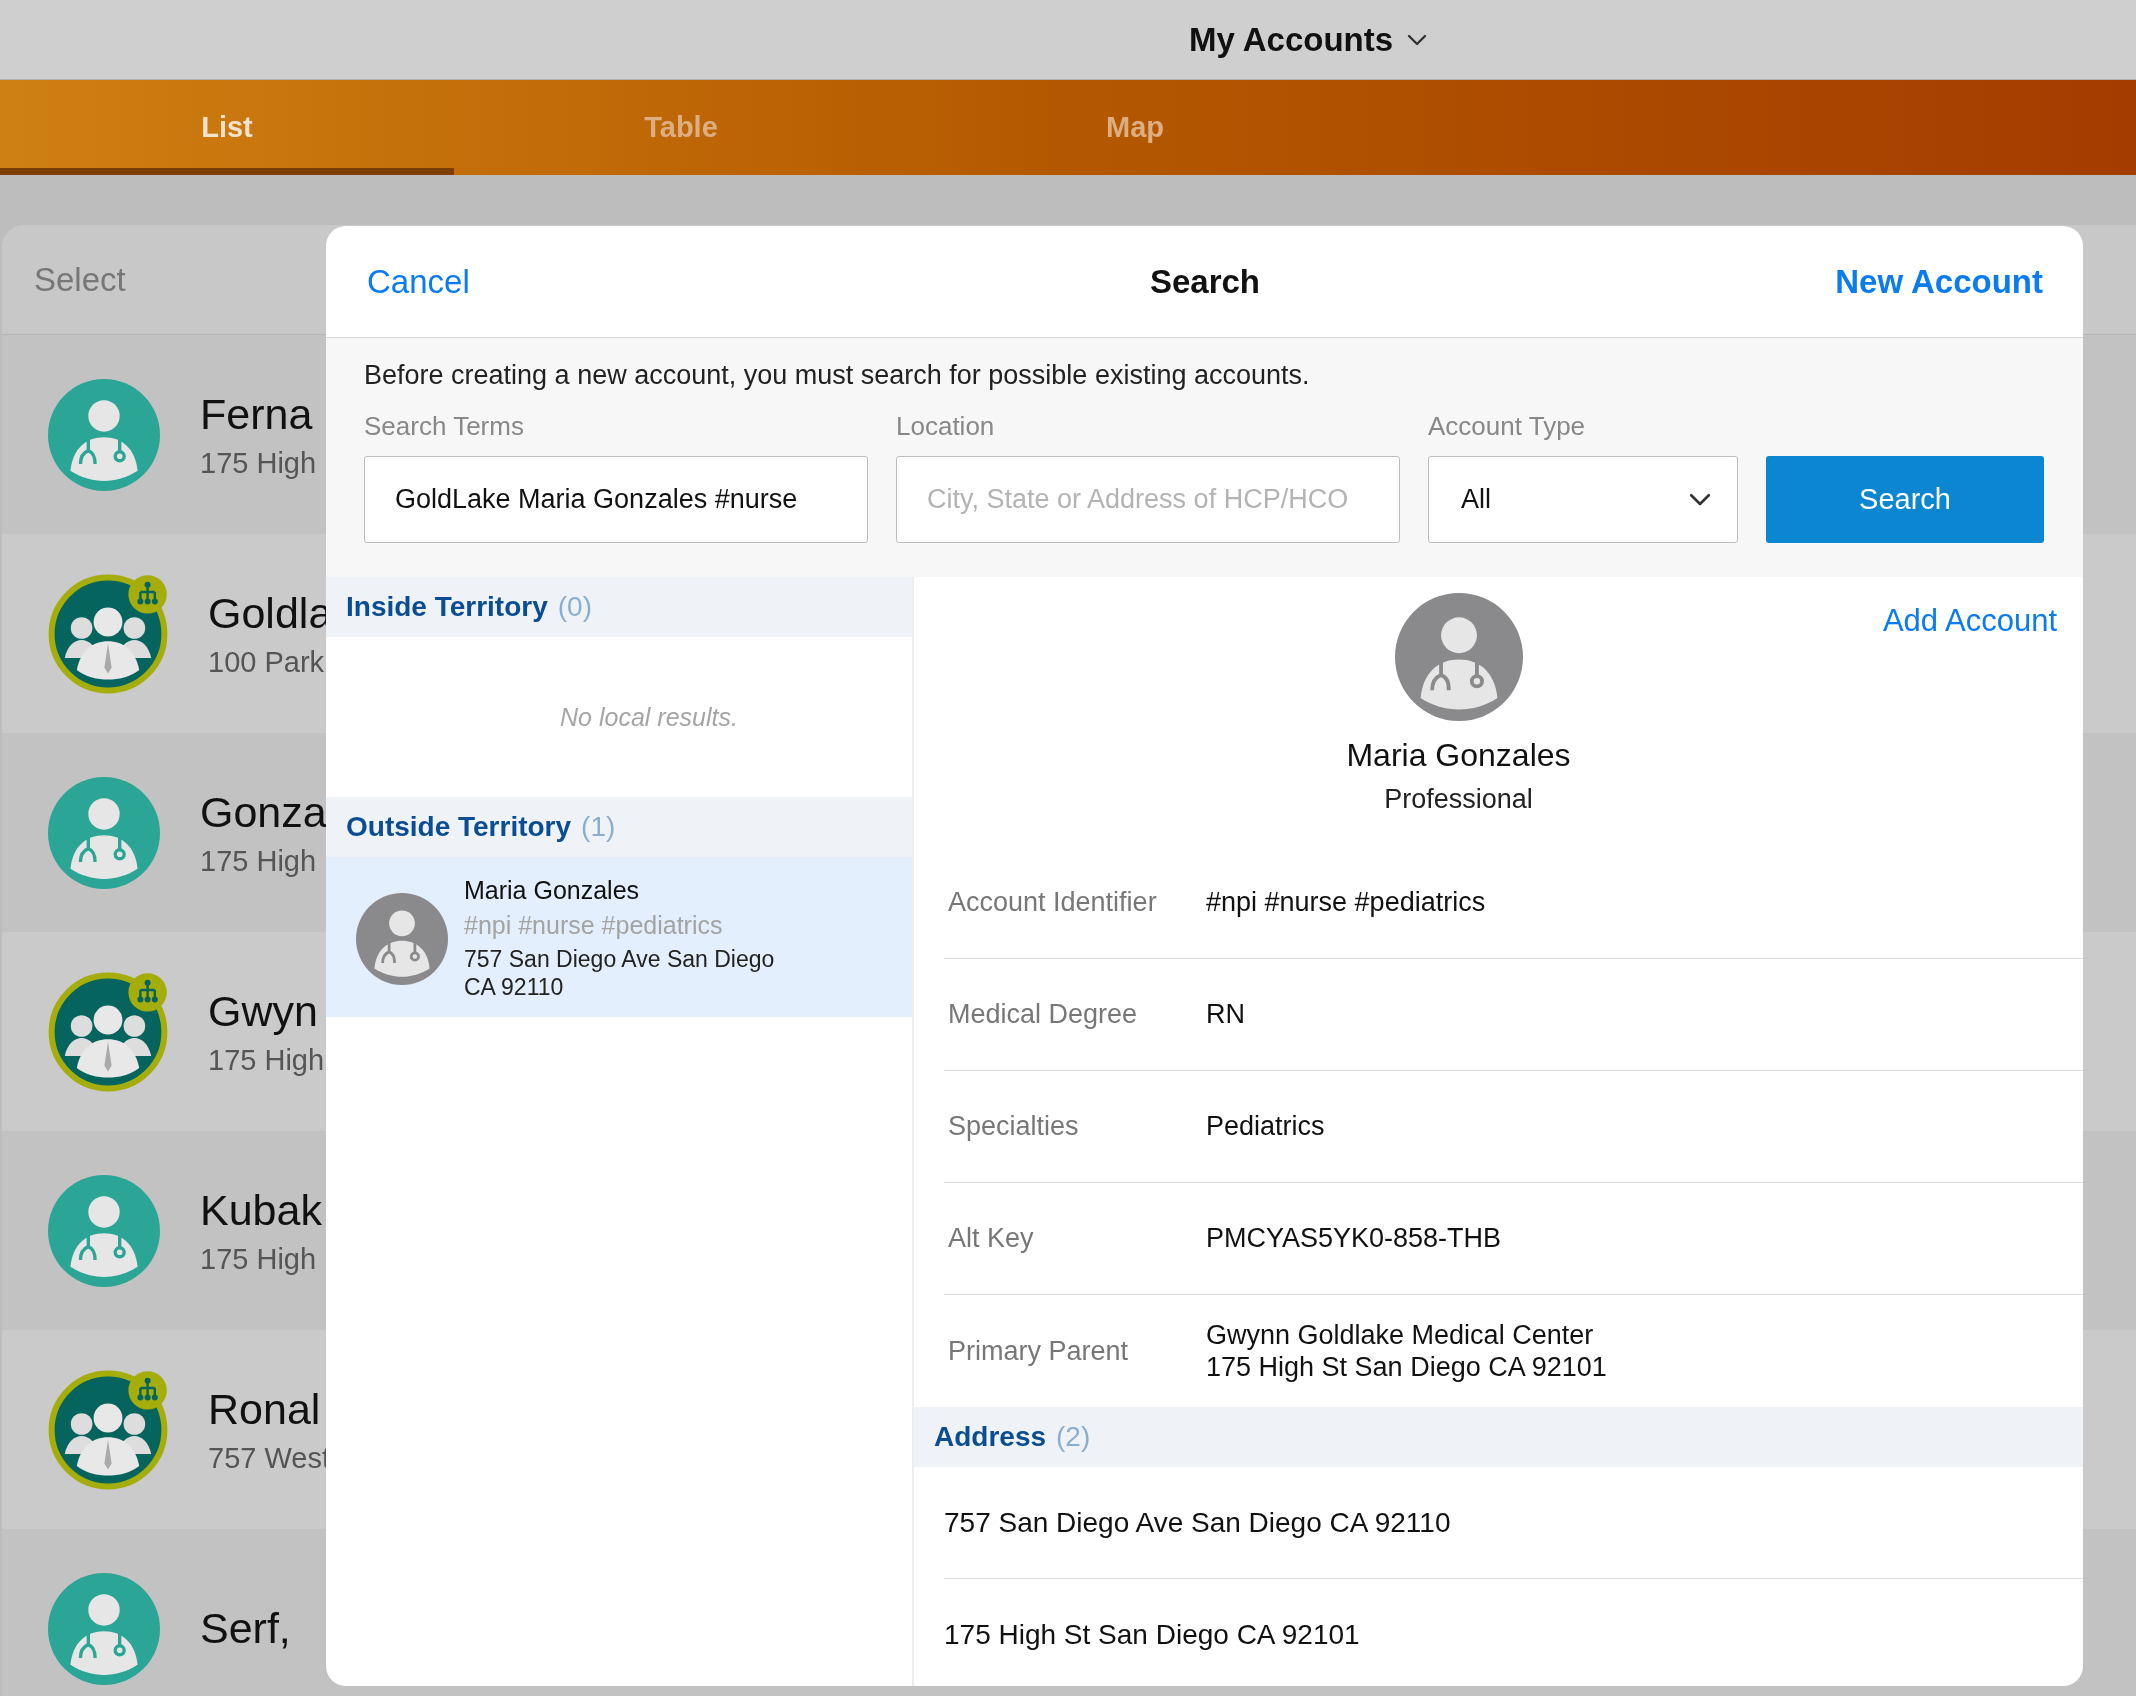  What do you see at coordinates (990, 1437) in the screenshot?
I see `section-title: Address` at bounding box center [990, 1437].